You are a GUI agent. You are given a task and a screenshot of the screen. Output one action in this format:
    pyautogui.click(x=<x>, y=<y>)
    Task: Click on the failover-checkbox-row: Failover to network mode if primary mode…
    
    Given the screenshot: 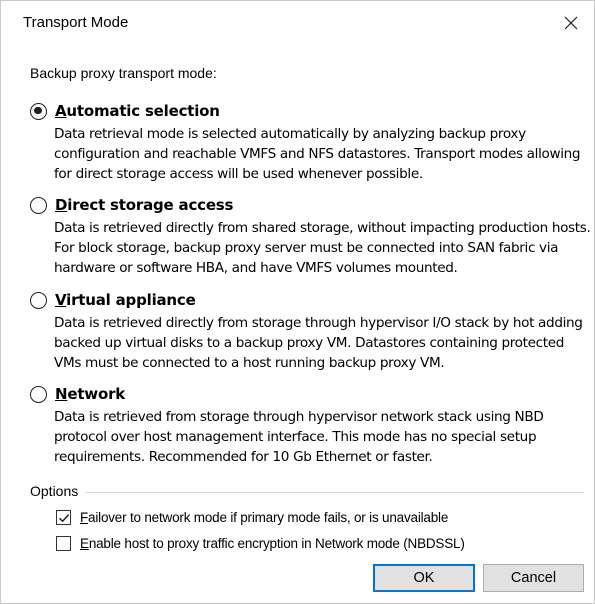 What is the action you would take?
    pyautogui.click(x=252, y=517)
    